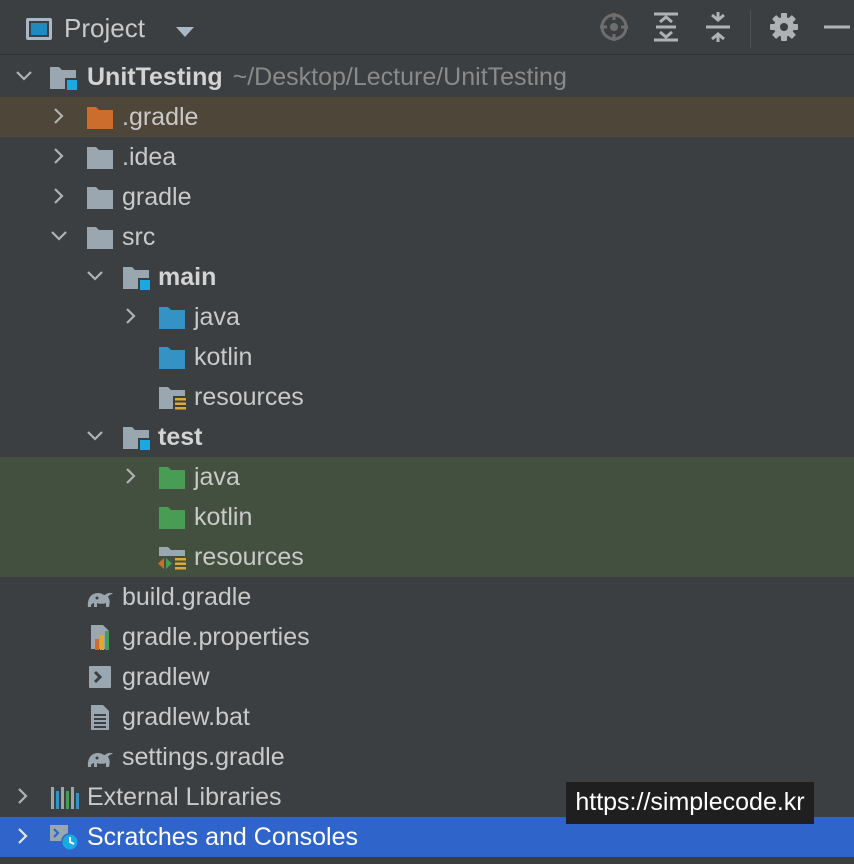  I want to click on tree-item-build-gradle: build.gradle, so click(427, 597).